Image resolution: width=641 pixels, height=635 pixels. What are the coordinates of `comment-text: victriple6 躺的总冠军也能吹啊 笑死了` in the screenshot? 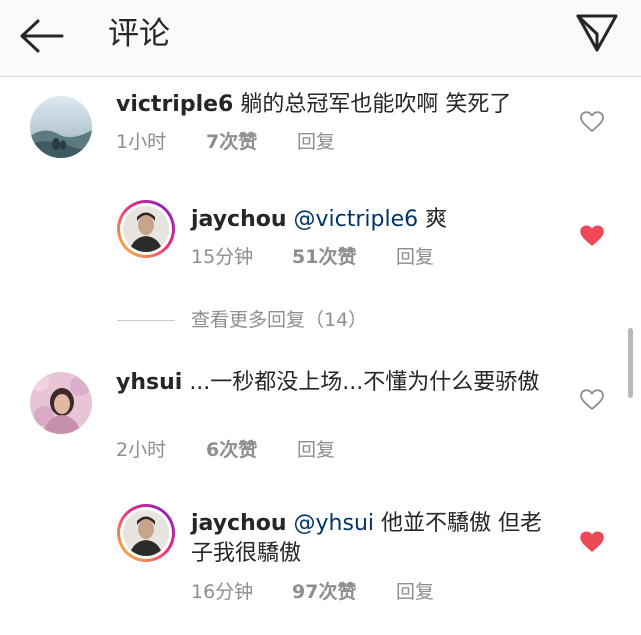 It's located at (351, 105).